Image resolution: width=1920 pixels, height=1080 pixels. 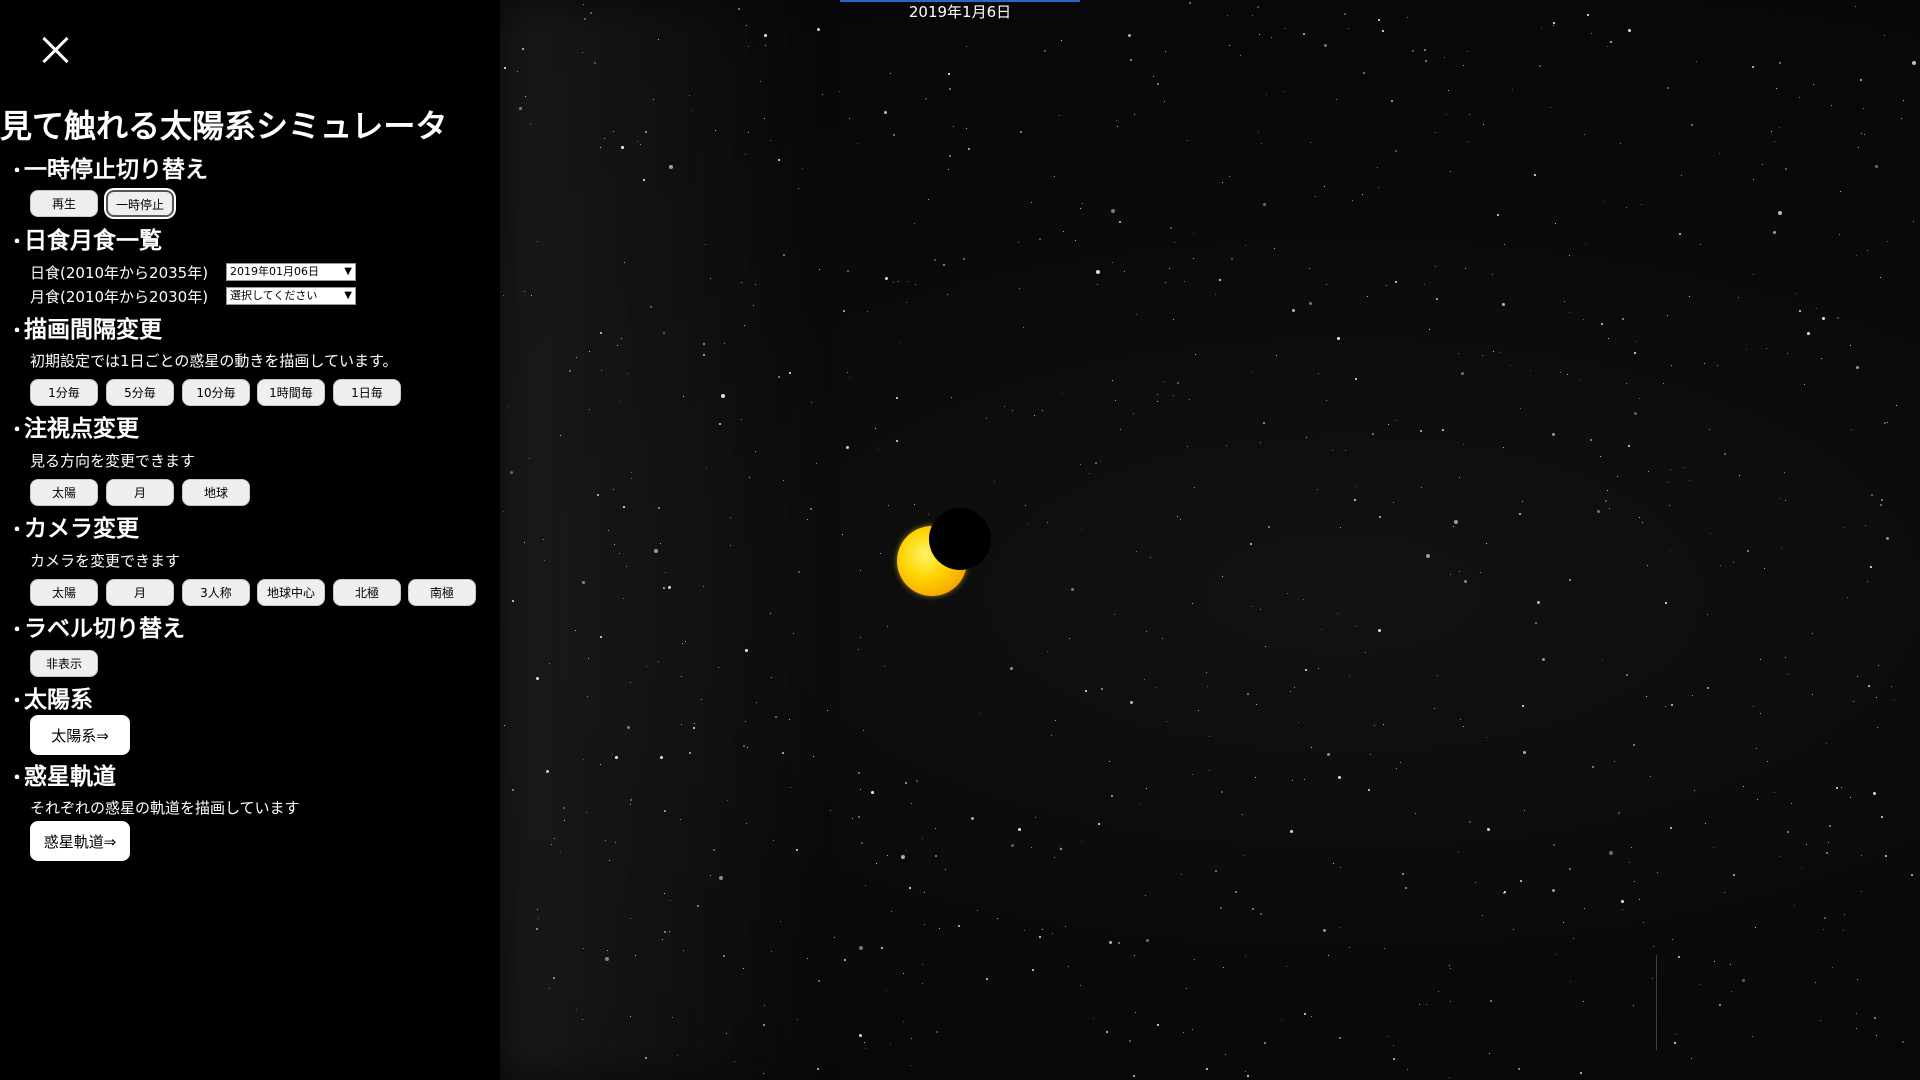 What do you see at coordinates (55, 50) in the screenshot?
I see `close-icon` at bounding box center [55, 50].